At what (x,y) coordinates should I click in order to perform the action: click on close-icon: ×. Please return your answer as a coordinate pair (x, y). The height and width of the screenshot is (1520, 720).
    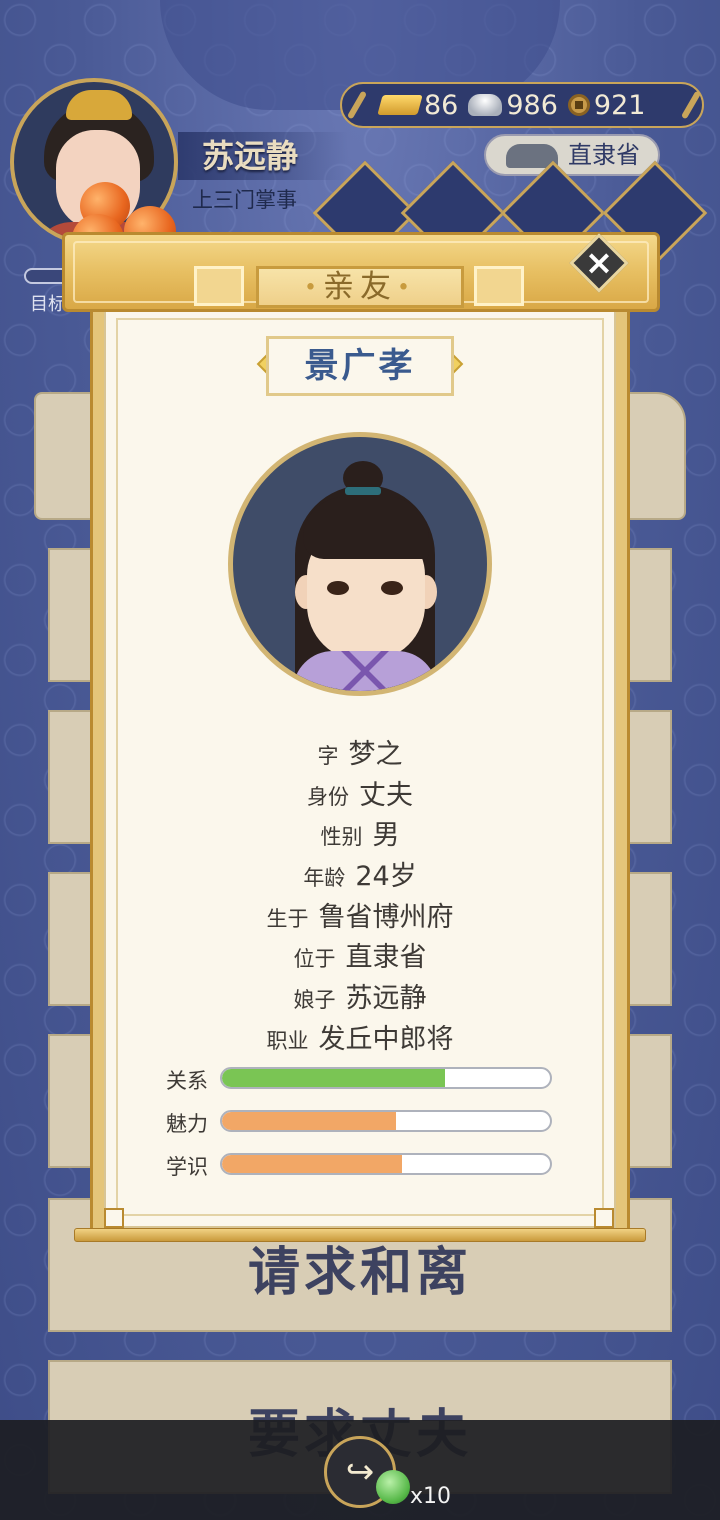
    Looking at the image, I should click on (599, 263).